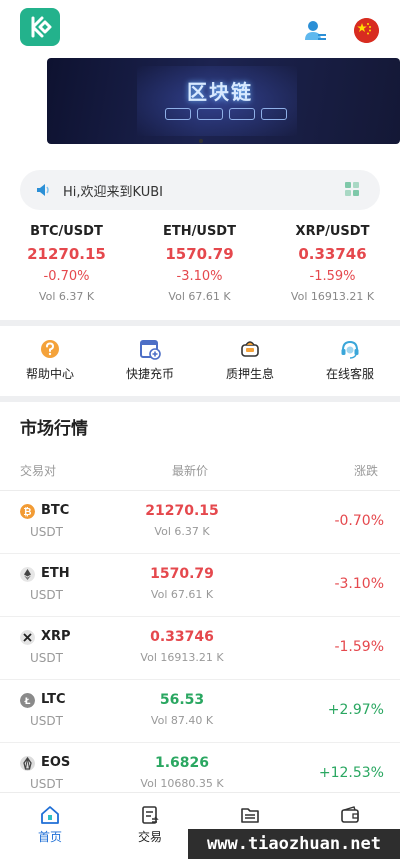 Image resolution: width=400 pixels, height=861 pixels. What do you see at coordinates (201, 141) in the screenshot?
I see `carousel-indicator` at bounding box center [201, 141].